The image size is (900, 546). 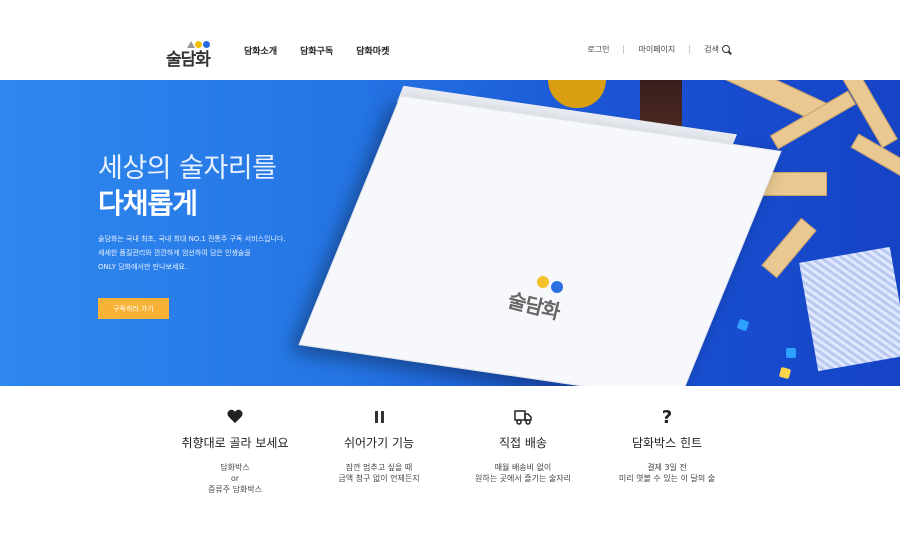 I want to click on feature-item: 취향대로 골라 보세요 담화박스 or 증류주 담화박스, so click(x=235, y=440).